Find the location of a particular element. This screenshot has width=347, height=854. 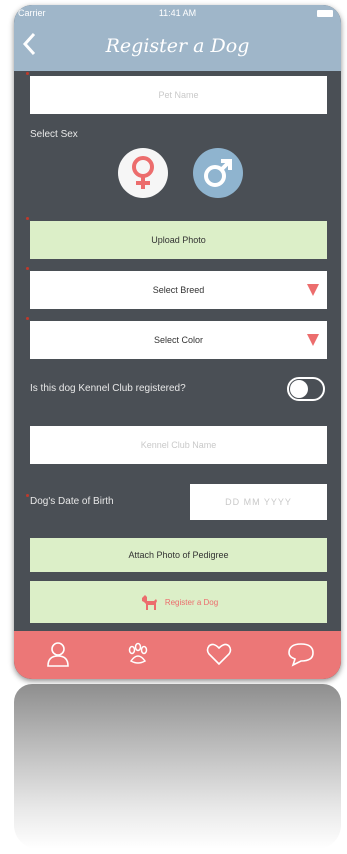

kennel-club-name-placeholder: Kennel Club Name is located at coordinates (178, 445).